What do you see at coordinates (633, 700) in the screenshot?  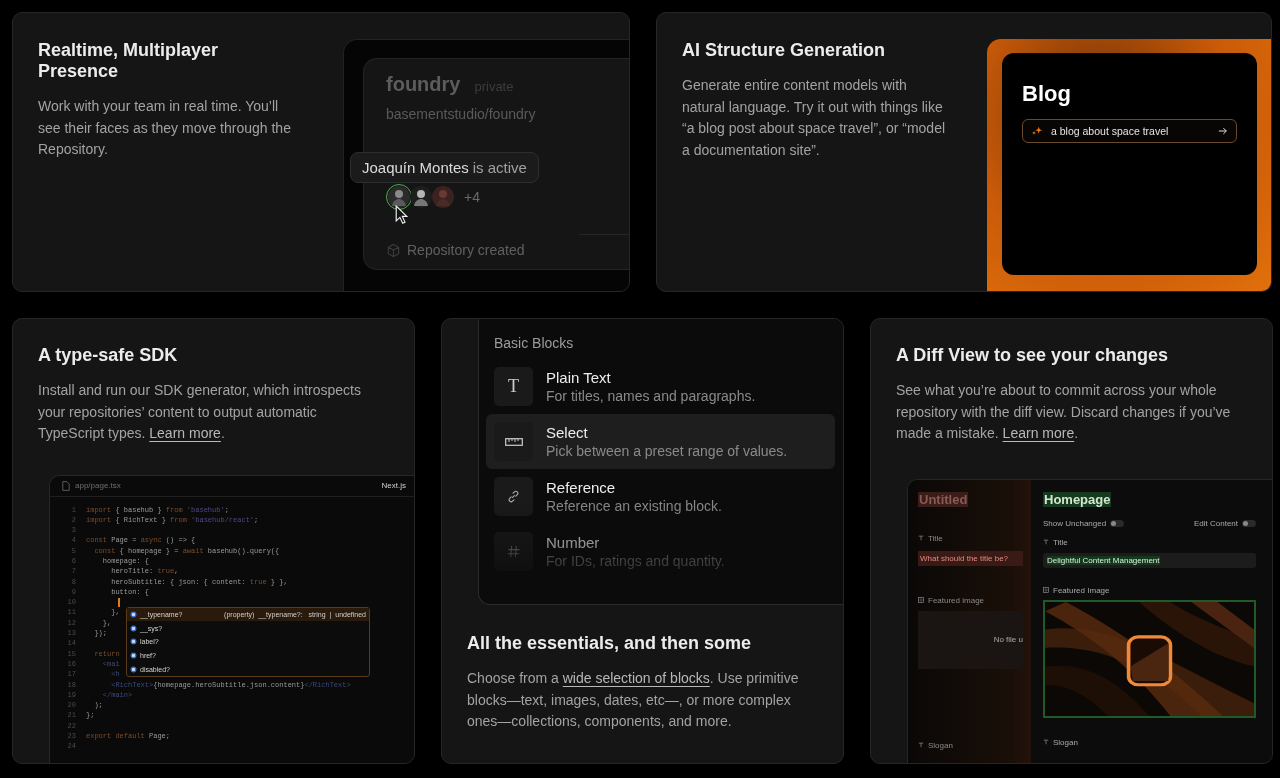 I see `card-description: Choose from a wide selection of blocks. Use primitive blocks—text, images, dates, etc—, or more complex ones—collections, components, and more.` at bounding box center [633, 700].